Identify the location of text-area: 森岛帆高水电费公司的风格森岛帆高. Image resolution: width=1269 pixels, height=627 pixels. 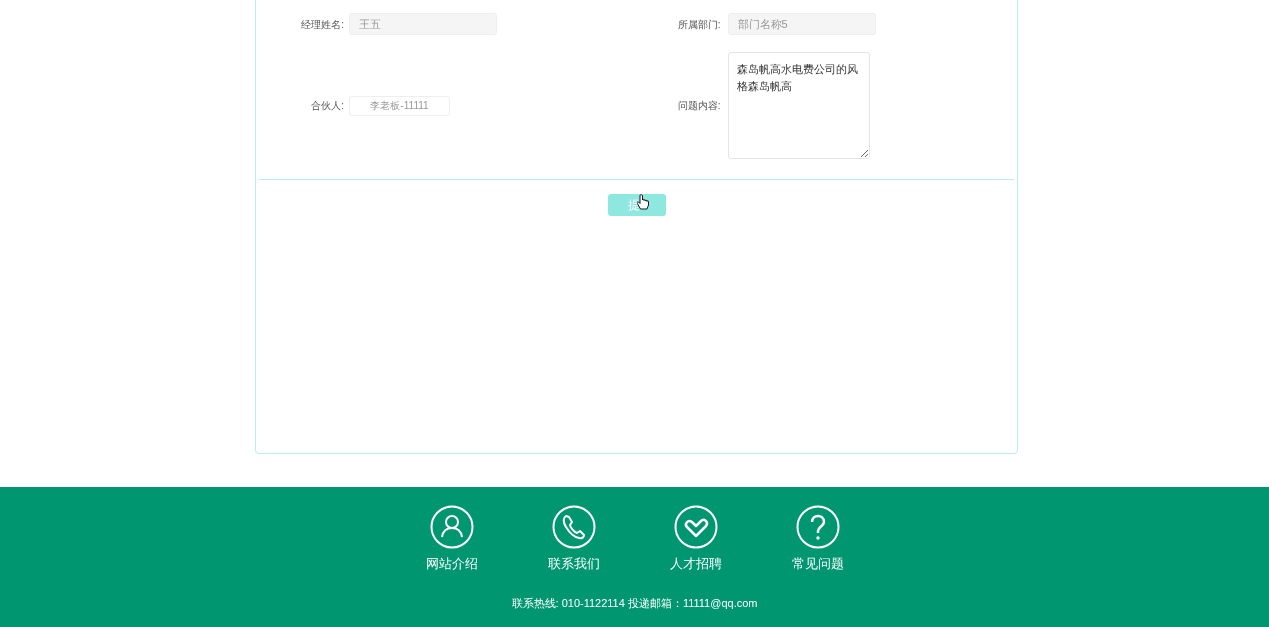
(798, 105).